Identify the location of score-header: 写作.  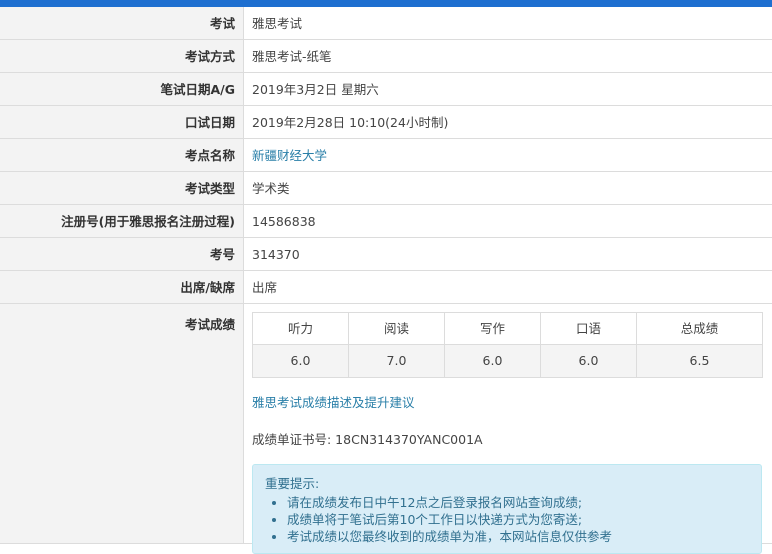
(493, 329).